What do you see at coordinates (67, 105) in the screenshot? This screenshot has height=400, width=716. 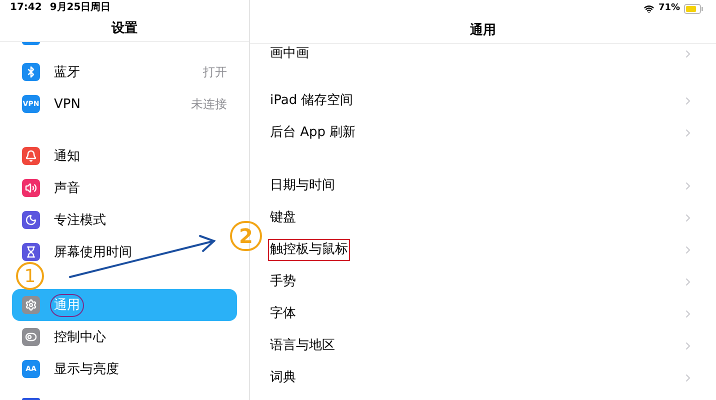 I see `sidebar-item-label: VPN` at bounding box center [67, 105].